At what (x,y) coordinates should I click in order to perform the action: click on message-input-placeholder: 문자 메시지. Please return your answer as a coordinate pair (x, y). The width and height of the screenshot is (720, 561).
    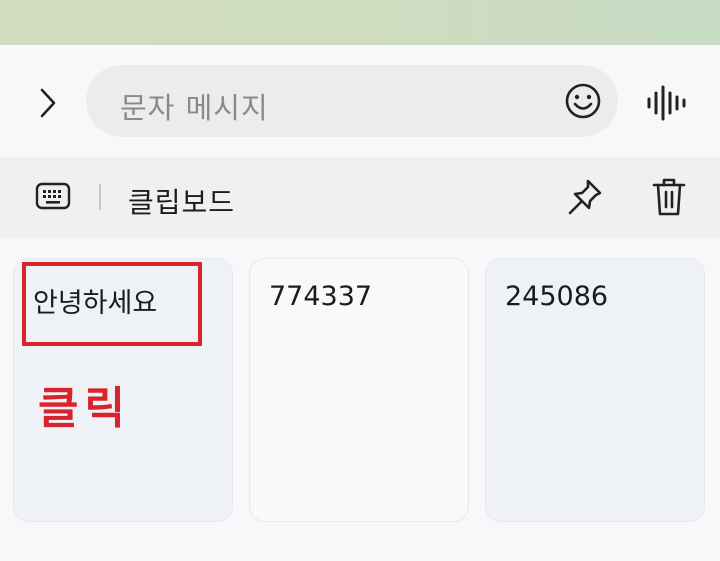
    Looking at the image, I should click on (194, 108).